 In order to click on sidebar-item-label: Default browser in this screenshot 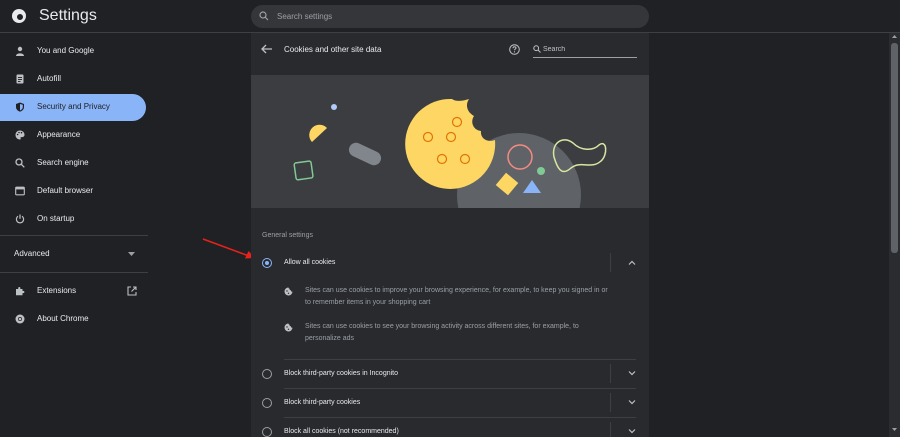, I will do `click(65, 190)`.